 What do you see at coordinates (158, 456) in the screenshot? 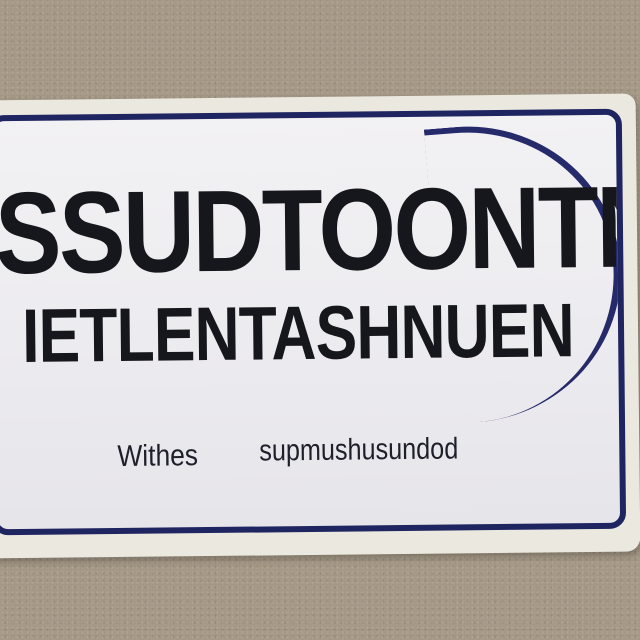
I see `sign-footer-left: Withes` at bounding box center [158, 456].